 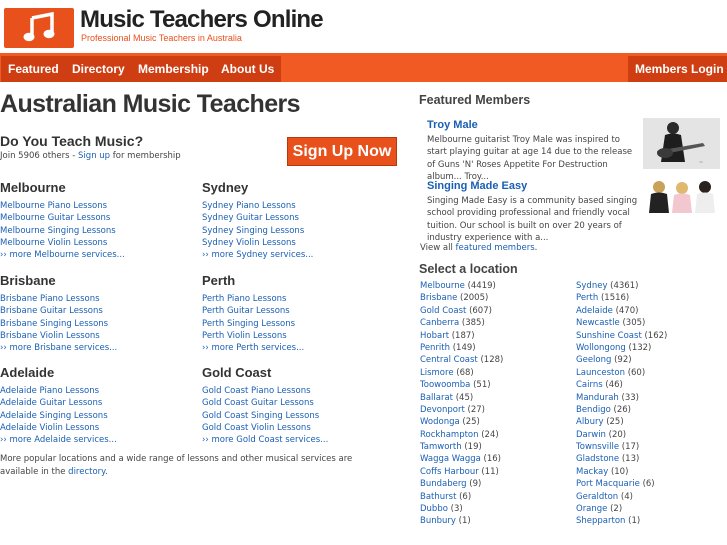 I want to click on location-link: Sydney, so click(x=591, y=286).